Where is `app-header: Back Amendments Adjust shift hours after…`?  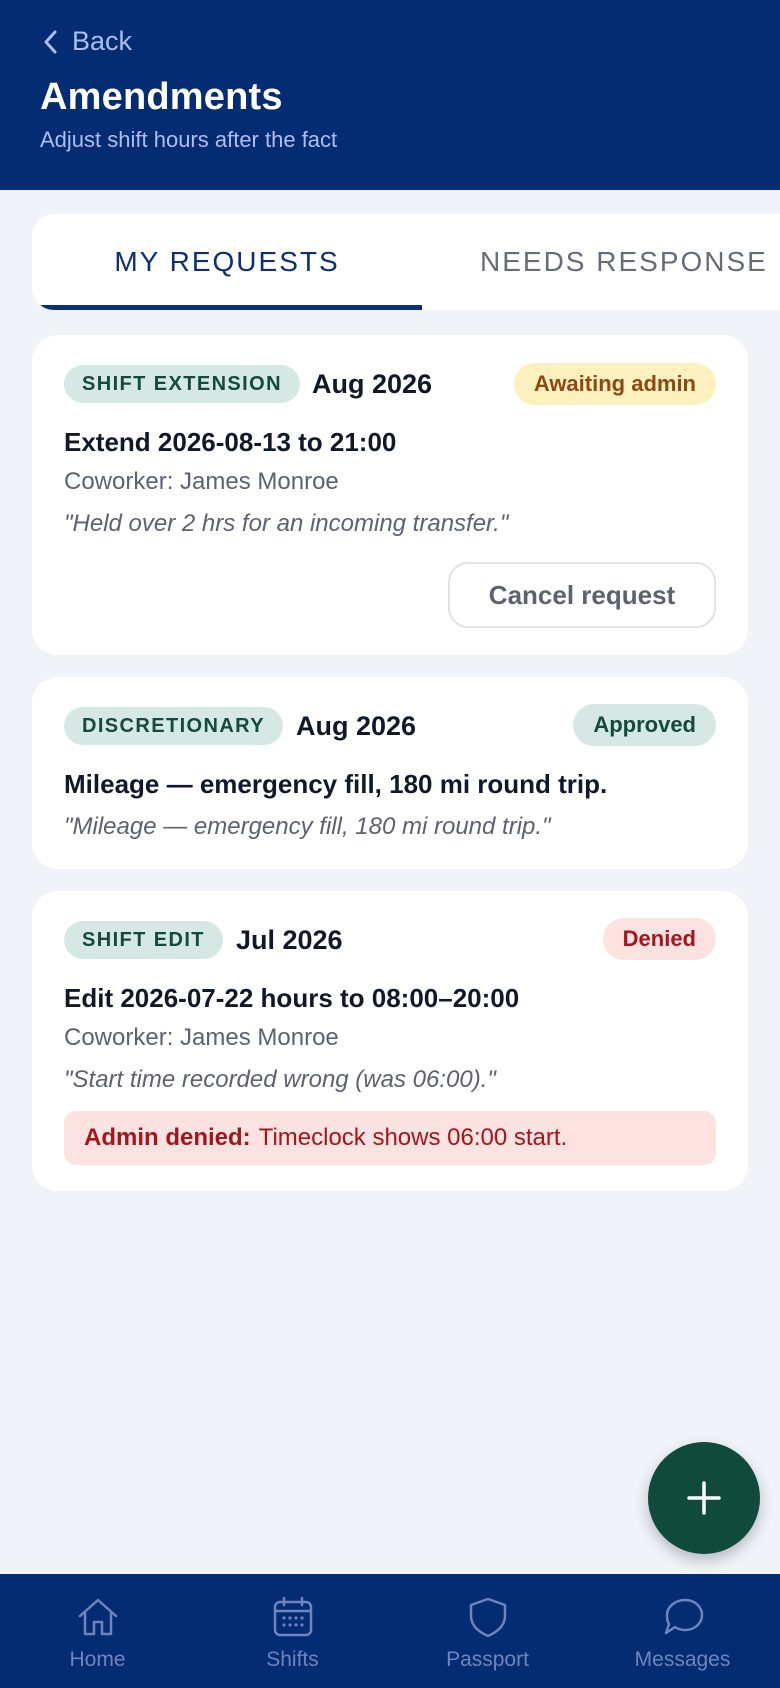 app-header: Back Amendments Adjust shift hours after… is located at coordinates (390, 95).